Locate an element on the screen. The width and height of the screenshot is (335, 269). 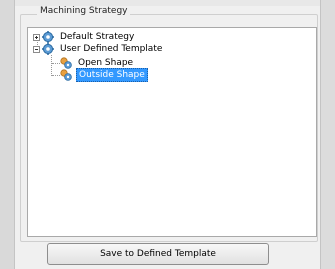
tree-item-default-strategy: Default Strategy is located at coordinates (84, 37).